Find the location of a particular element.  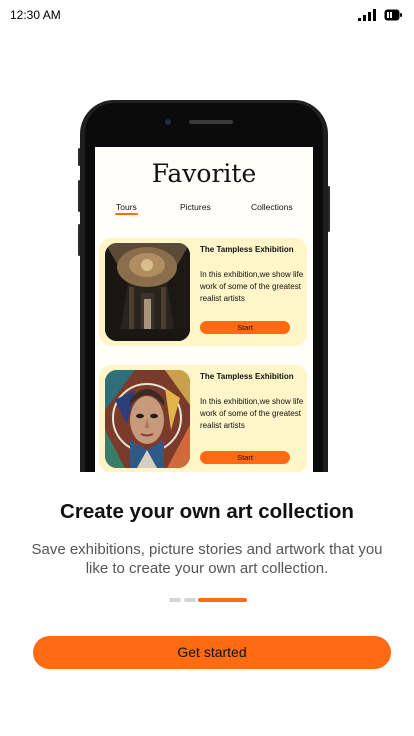

status-time: 12:30 AM is located at coordinates (35, 15).